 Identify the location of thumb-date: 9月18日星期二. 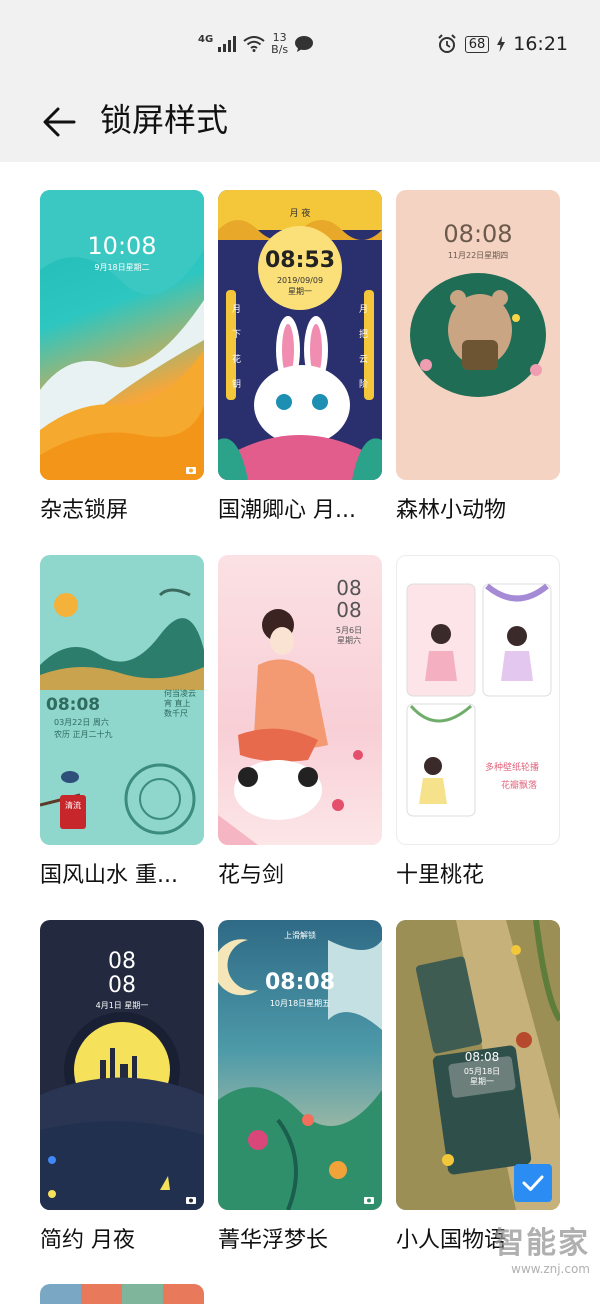
(122, 267).